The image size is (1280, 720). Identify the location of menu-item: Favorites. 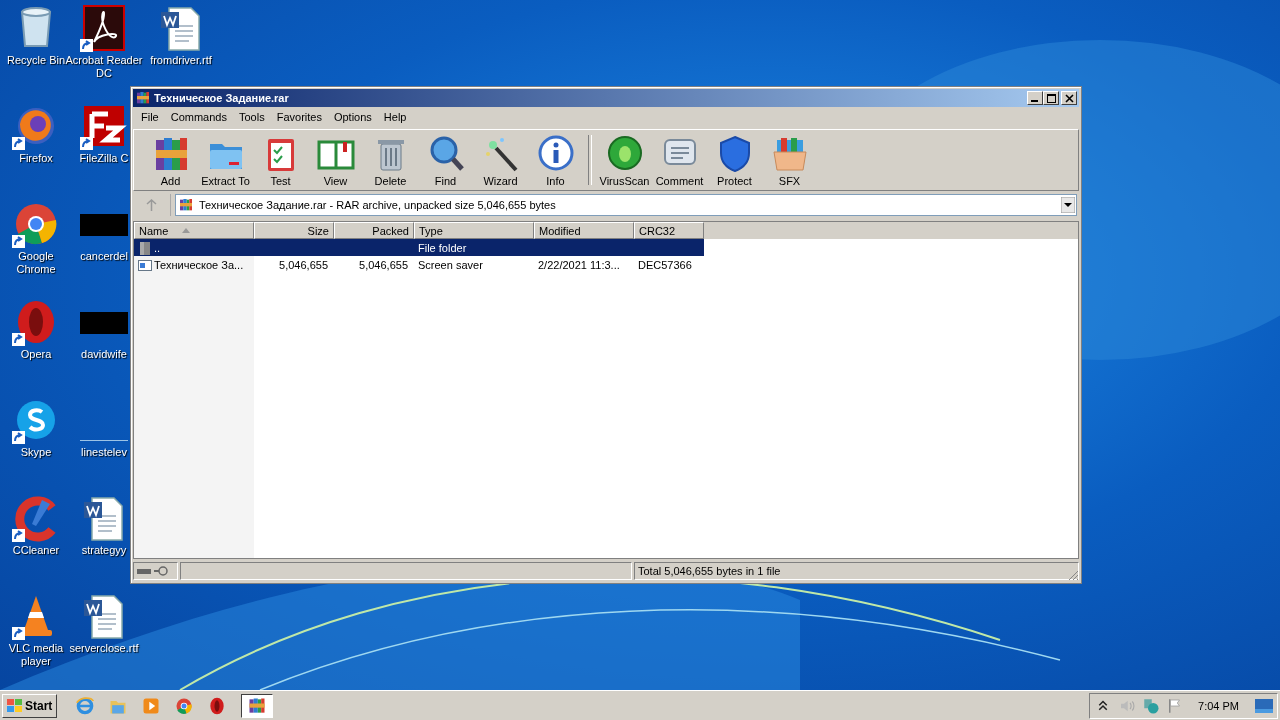
(299, 117).